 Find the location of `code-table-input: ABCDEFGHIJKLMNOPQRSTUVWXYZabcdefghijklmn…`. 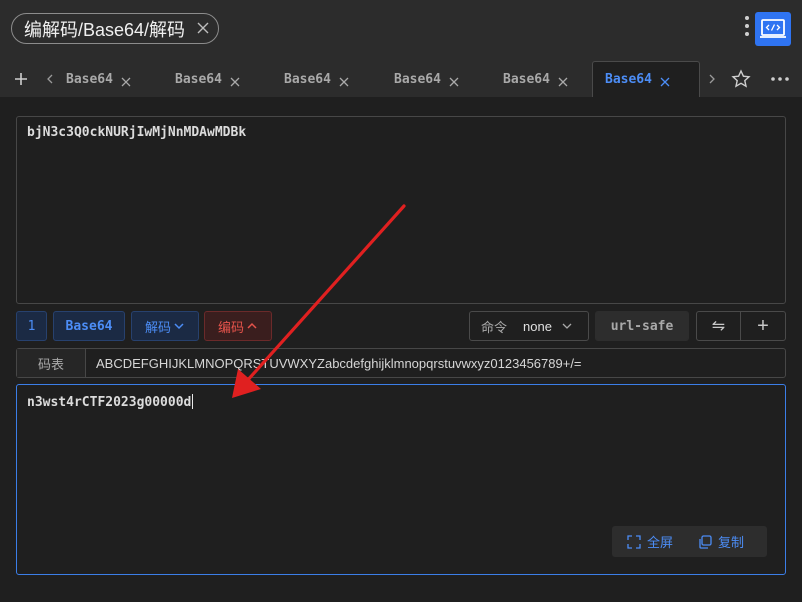

code-table-input: ABCDEFGHIJKLMNOPQRSTUVWXYZabcdefghijklmn… is located at coordinates (435, 363).